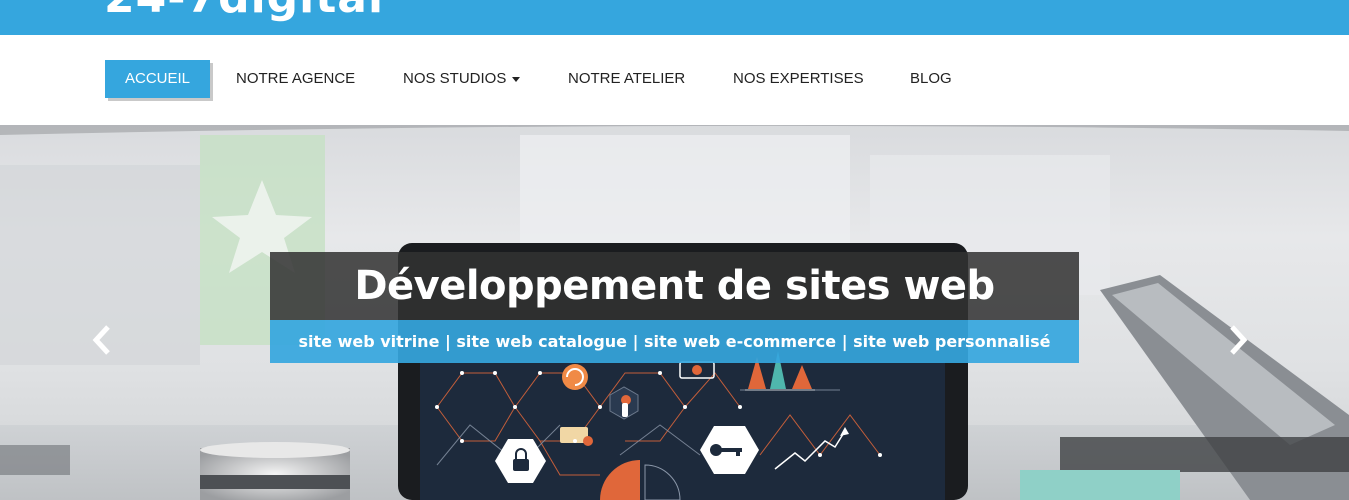 This screenshot has width=1349, height=500. What do you see at coordinates (674, 286) in the screenshot?
I see `slide-title: Développement de sites web` at bounding box center [674, 286].